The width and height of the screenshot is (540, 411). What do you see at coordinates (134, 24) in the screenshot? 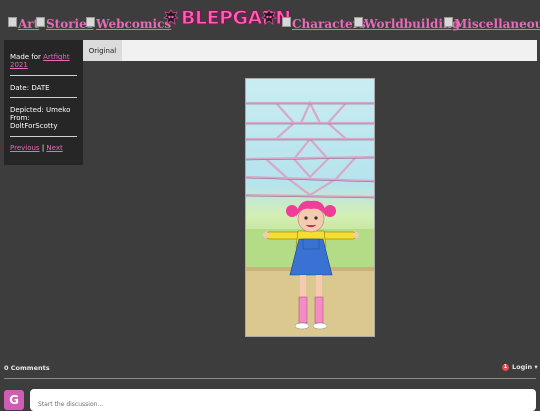
I see `nav-link-label: Webcomics` at bounding box center [134, 24].